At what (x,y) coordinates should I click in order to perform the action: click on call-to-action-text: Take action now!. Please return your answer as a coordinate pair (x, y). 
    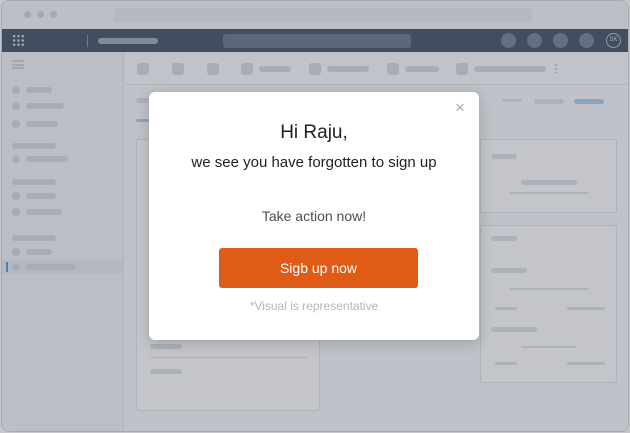
    Looking at the image, I should click on (314, 216).